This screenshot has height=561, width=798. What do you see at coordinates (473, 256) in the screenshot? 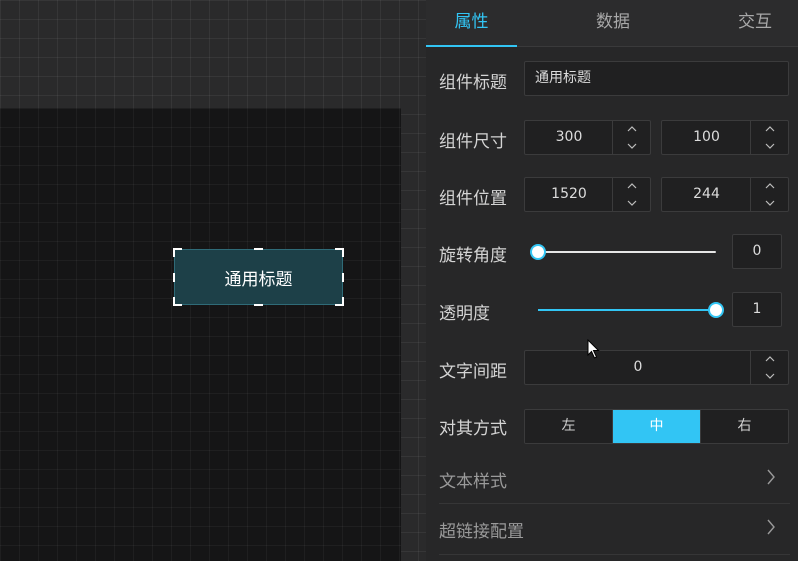
I see `rotation-label: 旋转角度` at bounding box center [473, 256].